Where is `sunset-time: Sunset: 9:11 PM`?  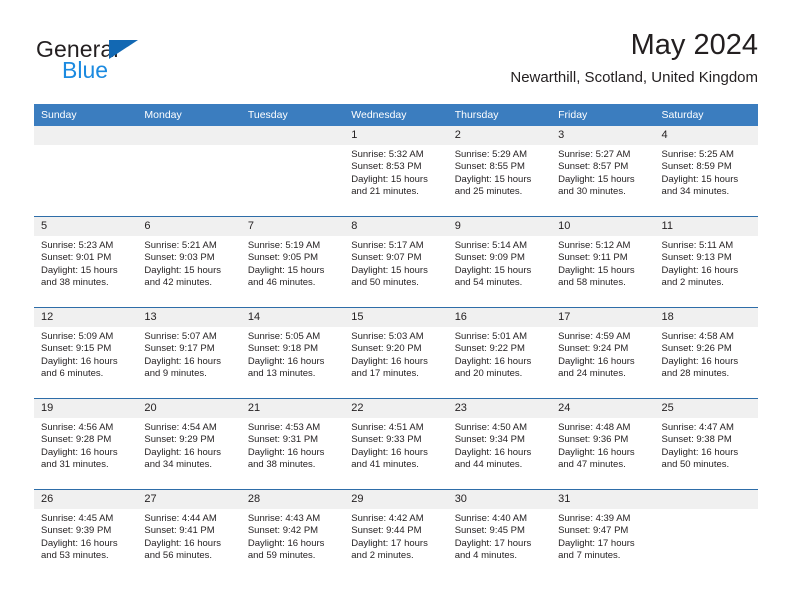
sunset-time: Sunset: 9:11 PM is located at coordinates (593, 258).